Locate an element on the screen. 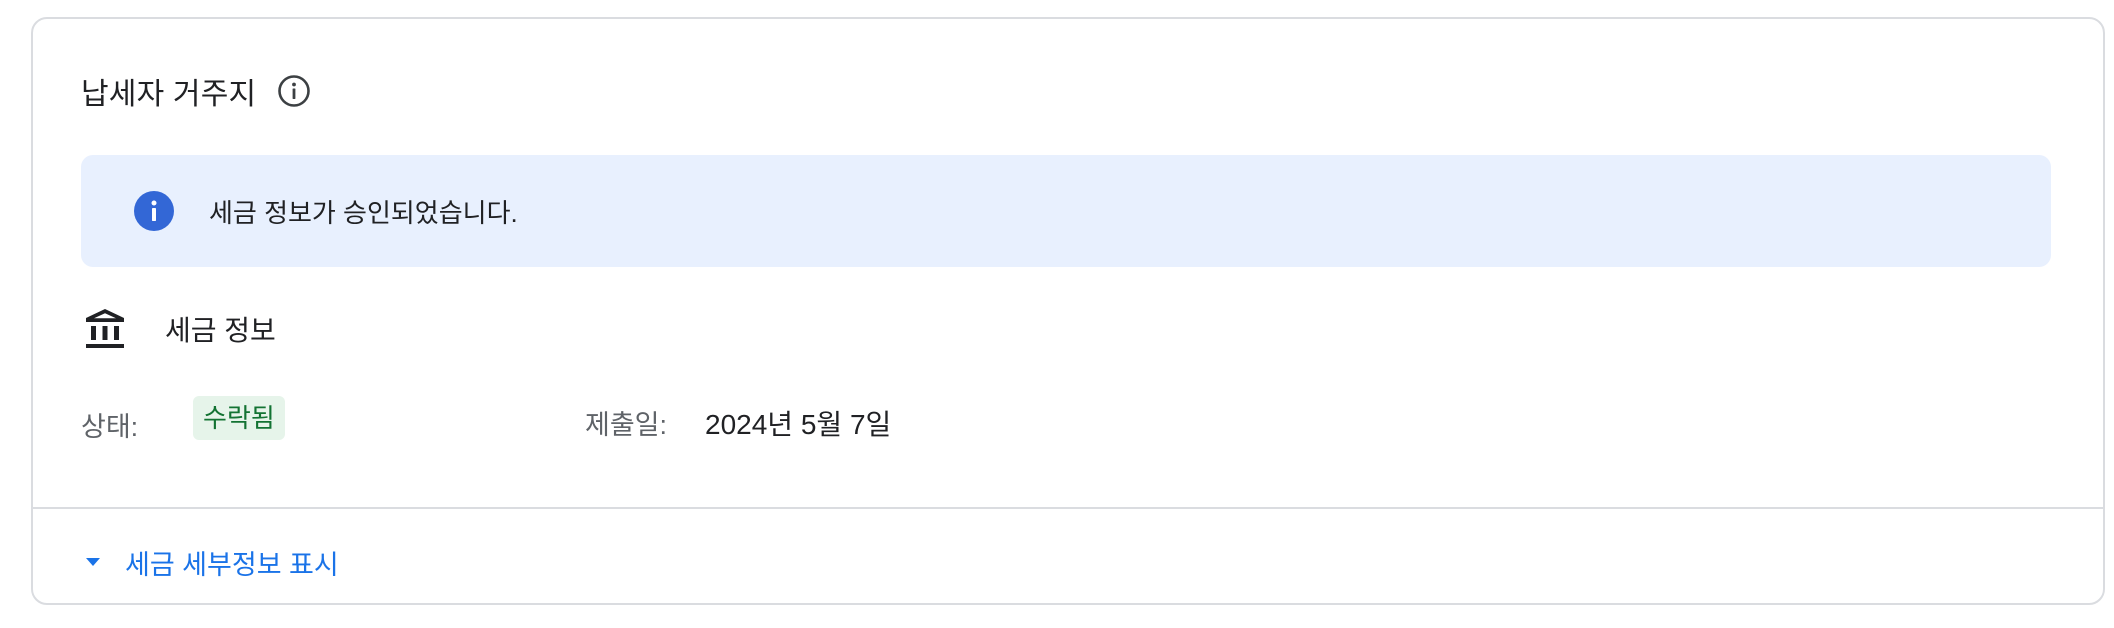  bank-icon is located at coordinates (105, 329).